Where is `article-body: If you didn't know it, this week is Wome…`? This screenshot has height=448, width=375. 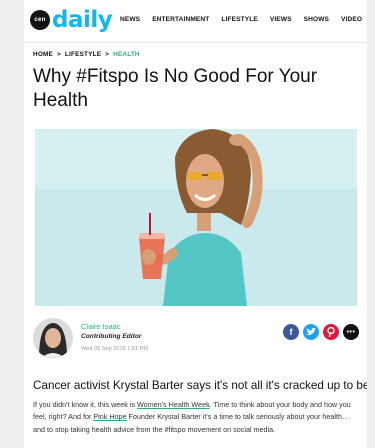 article-body: If you didn't know it, this week is Wome… is located at coordinates (198, 417).